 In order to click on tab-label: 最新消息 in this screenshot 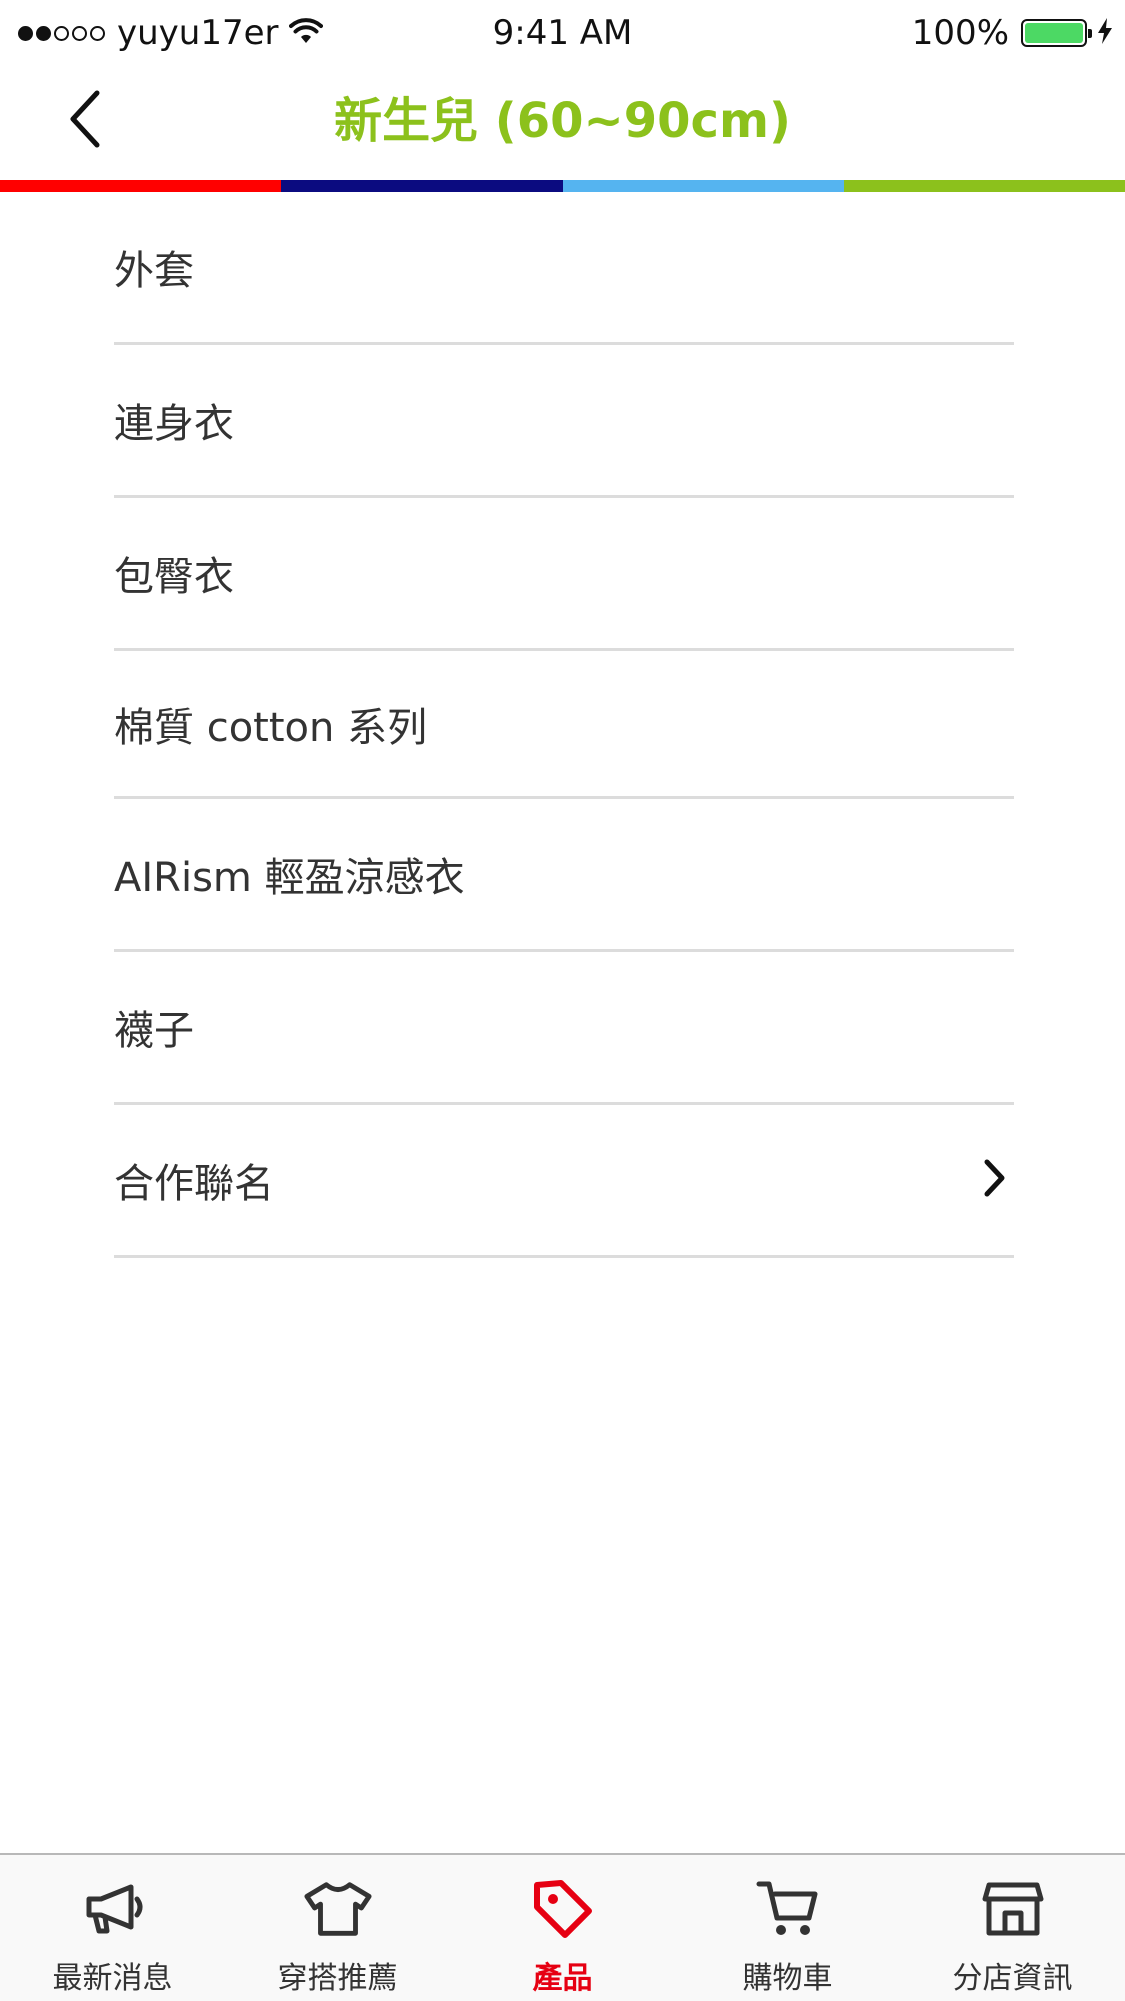, I will do `click(112, 1978)`.